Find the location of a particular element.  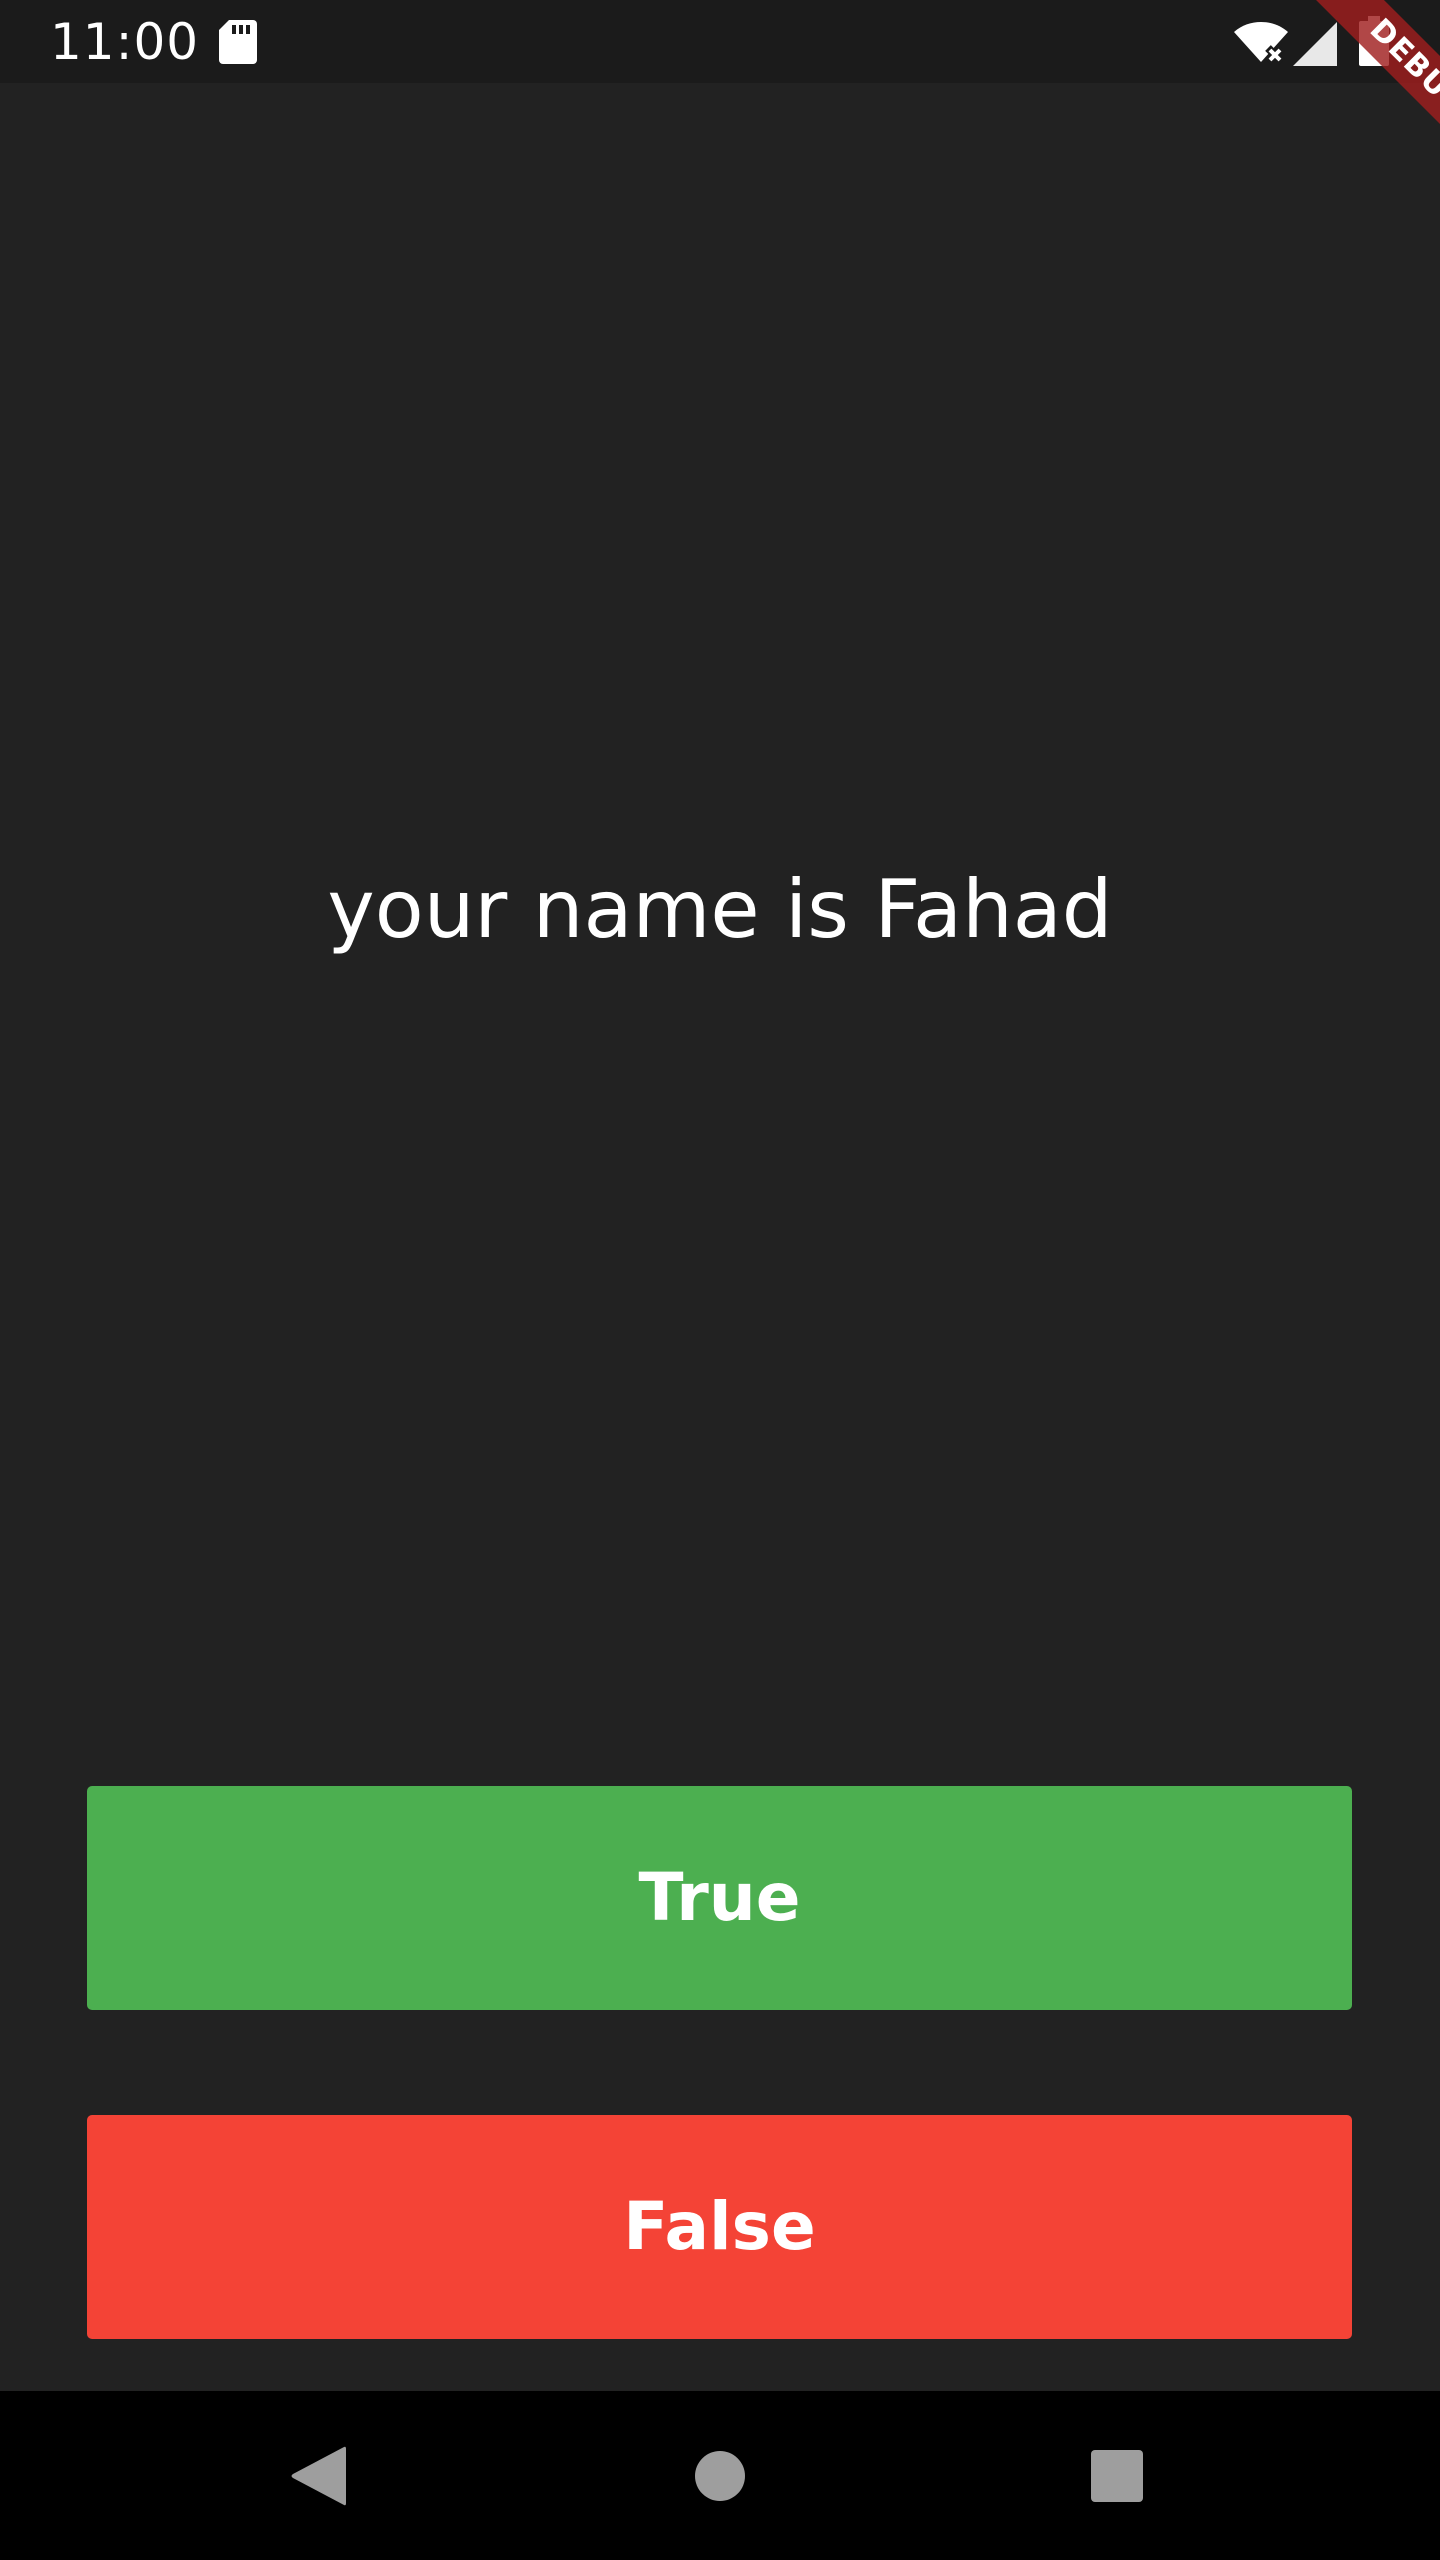

navigation-bar is located at coordinates (720, 2475).